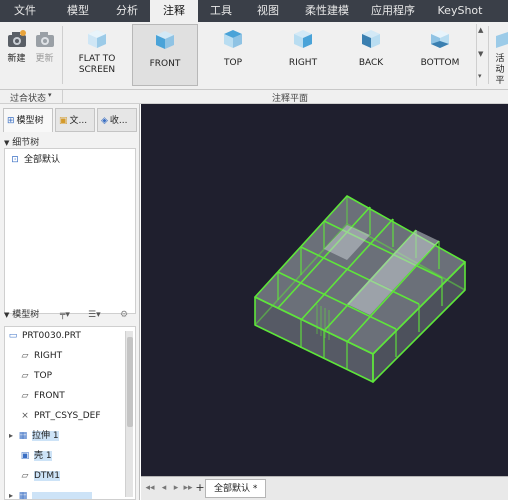  Describe the element at coordinates (174, 11) in the screenshot. I see `menu-tab-annotate: 注释` at that location.